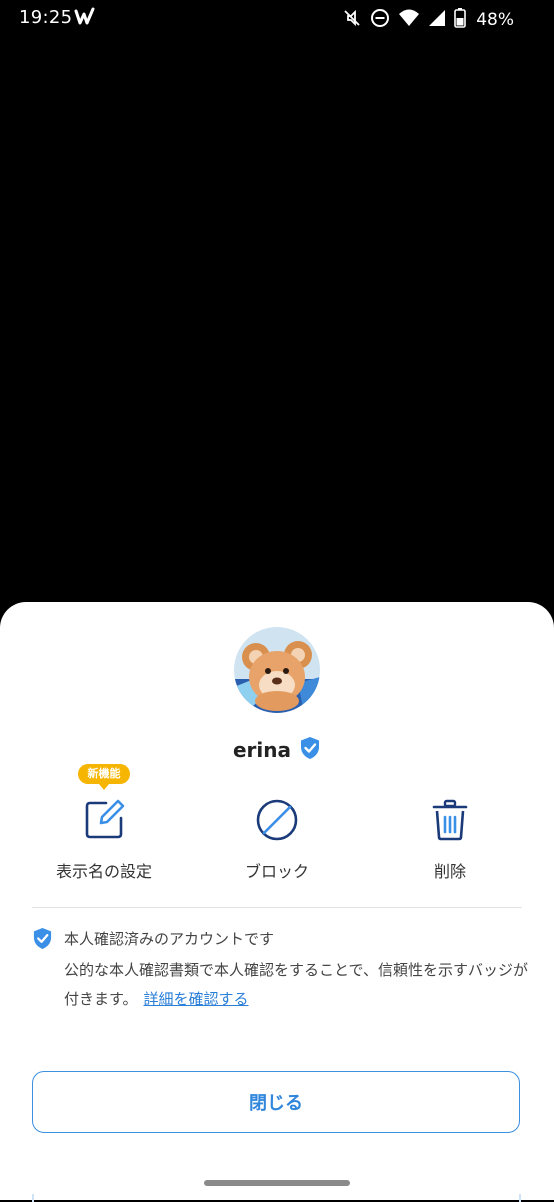  I want to click on block-icon, so click(277, 820).